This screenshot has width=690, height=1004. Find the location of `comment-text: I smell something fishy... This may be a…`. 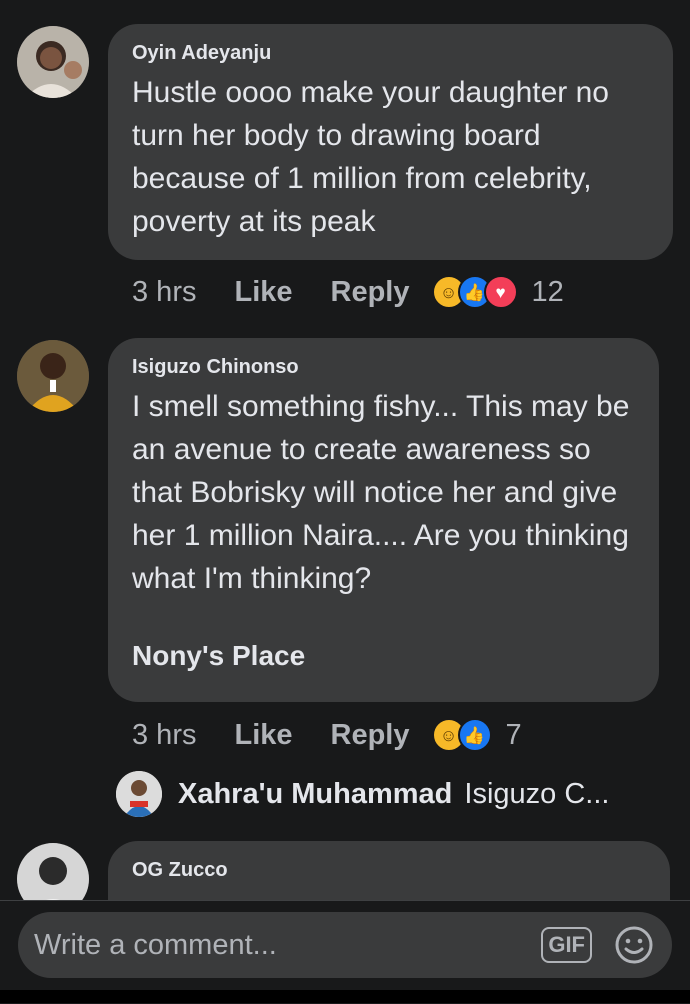

comment-text: I smell something fishy... This may be a… is located at coordinates (381, 492).